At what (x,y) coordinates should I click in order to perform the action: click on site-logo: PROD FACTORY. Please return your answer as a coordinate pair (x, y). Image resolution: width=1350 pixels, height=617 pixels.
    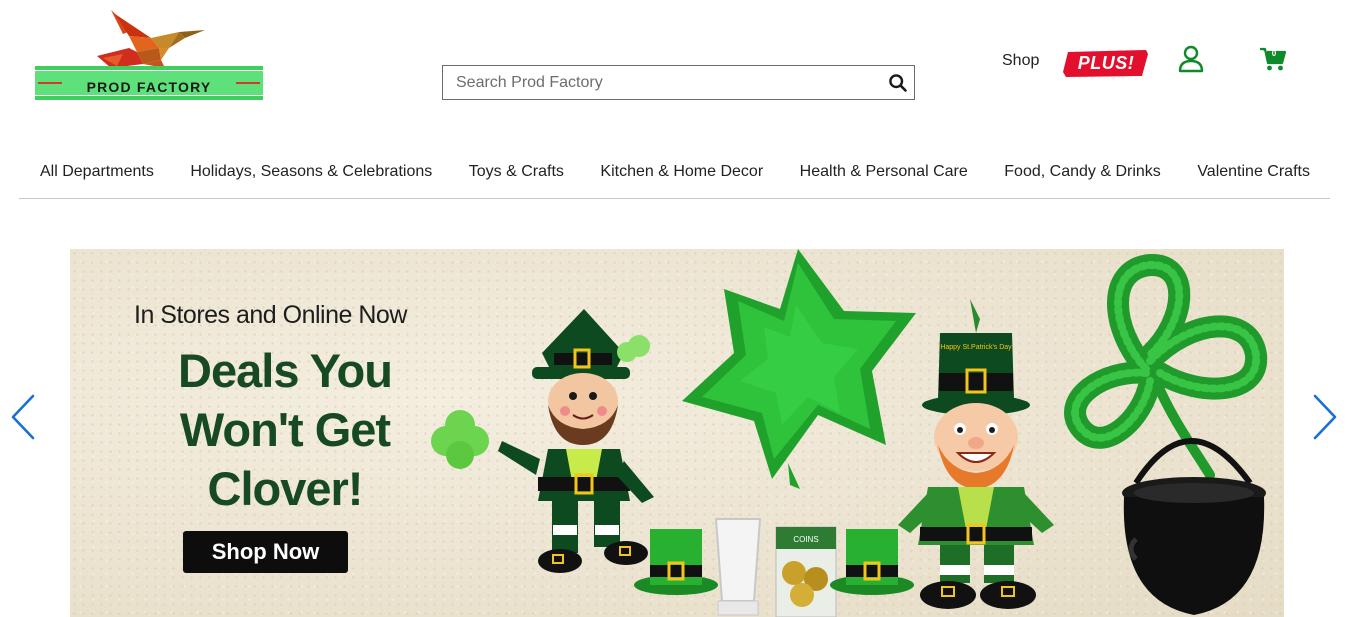
    Looking at the image, I should click on (149, 55).